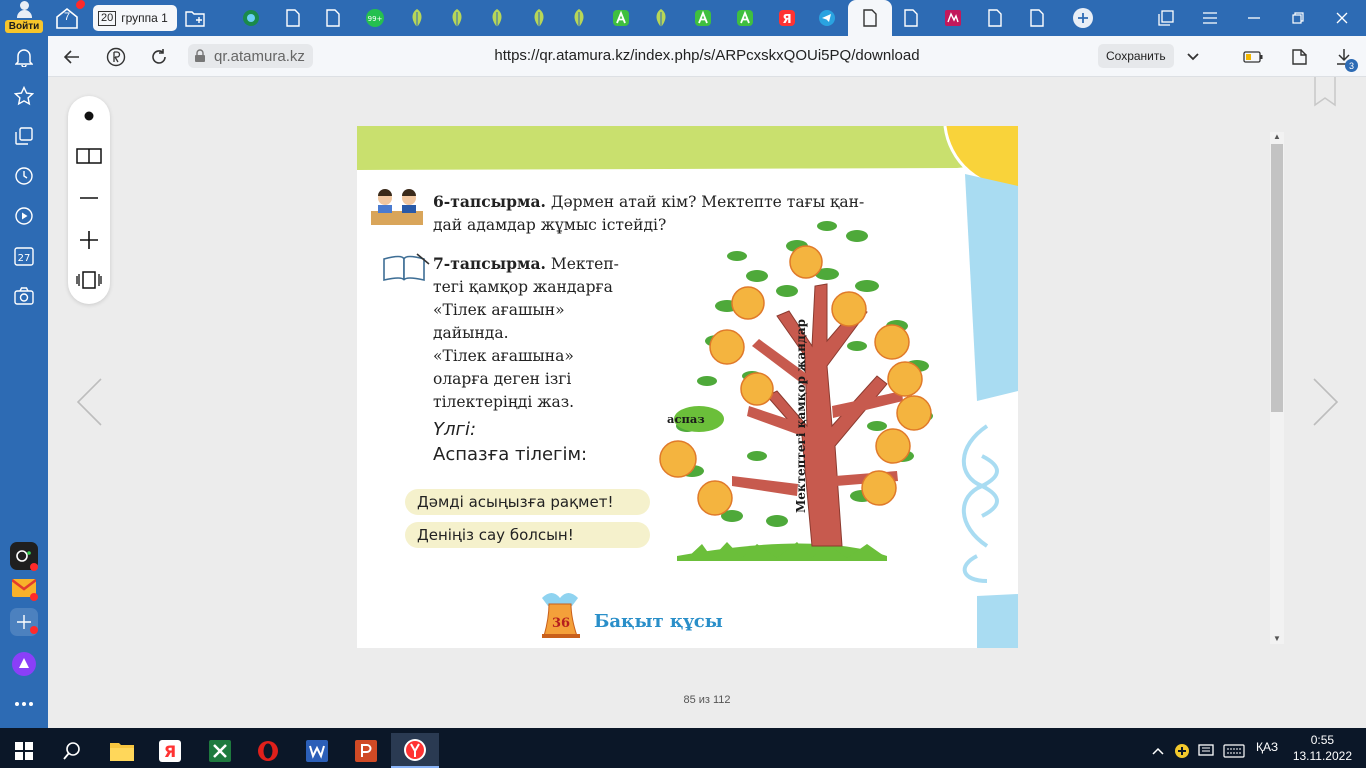  Describe the element at coordinates (686, 419) in the screenshot. I see `tree-leaf-label: аспаз` at that location.